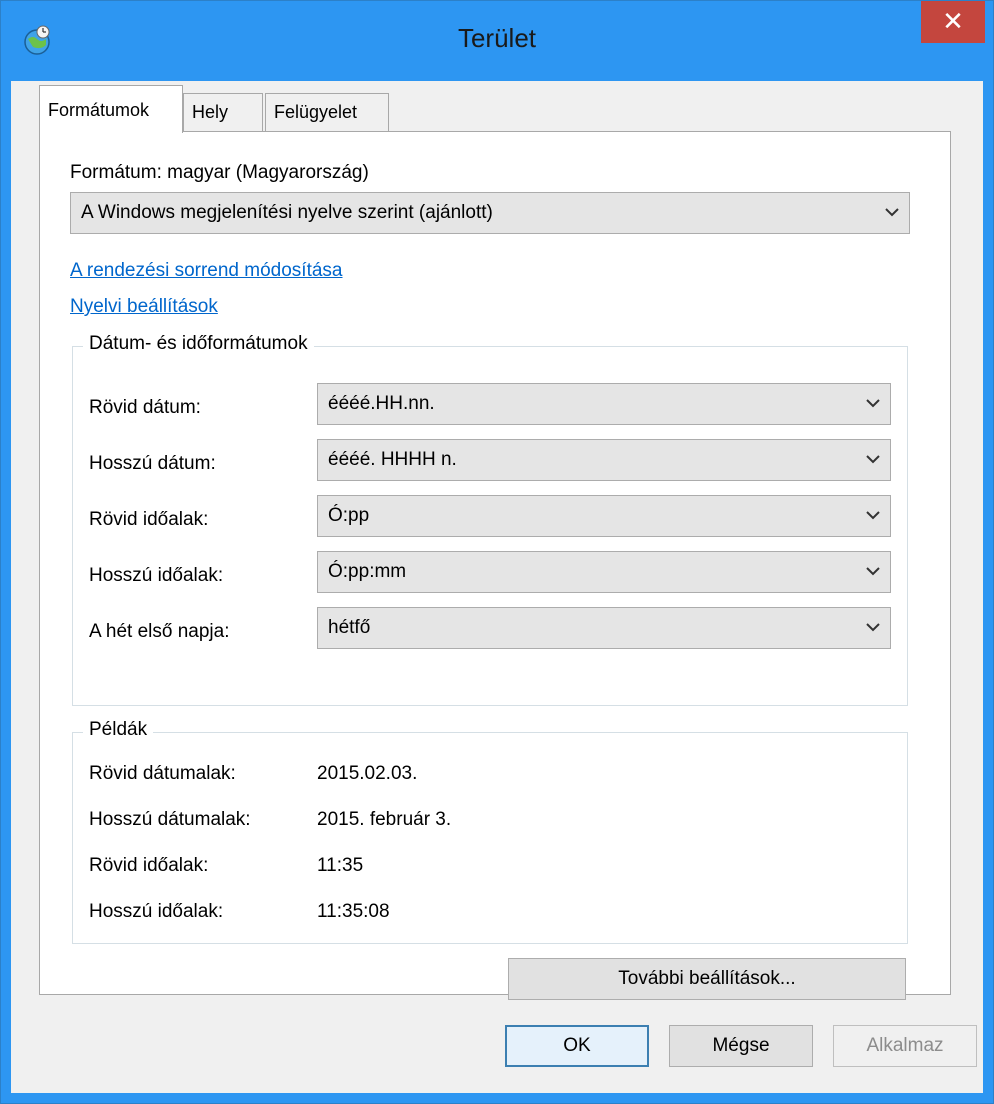  What do you see at coordinates (149, 865) in the screenshot?
I see `example-label: Rövid időalak:` at bounding box center [149, 865].